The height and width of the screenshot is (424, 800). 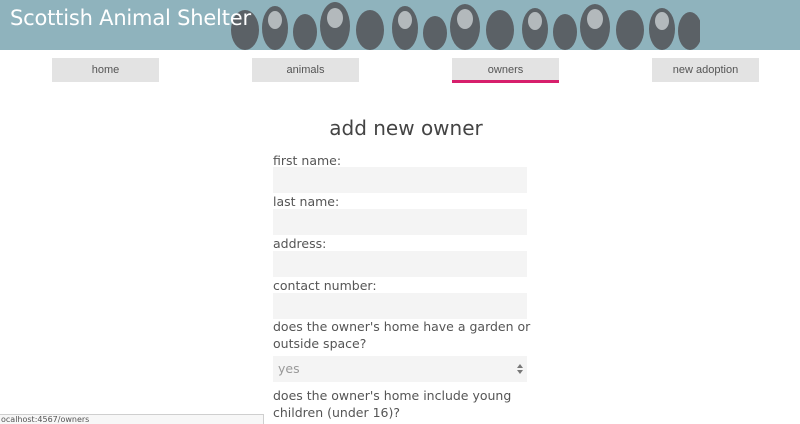 What do you see at coordinates (306, 201) in the screenshot?
I see `last-name-label: last name:` at bounding box center [306, 201].